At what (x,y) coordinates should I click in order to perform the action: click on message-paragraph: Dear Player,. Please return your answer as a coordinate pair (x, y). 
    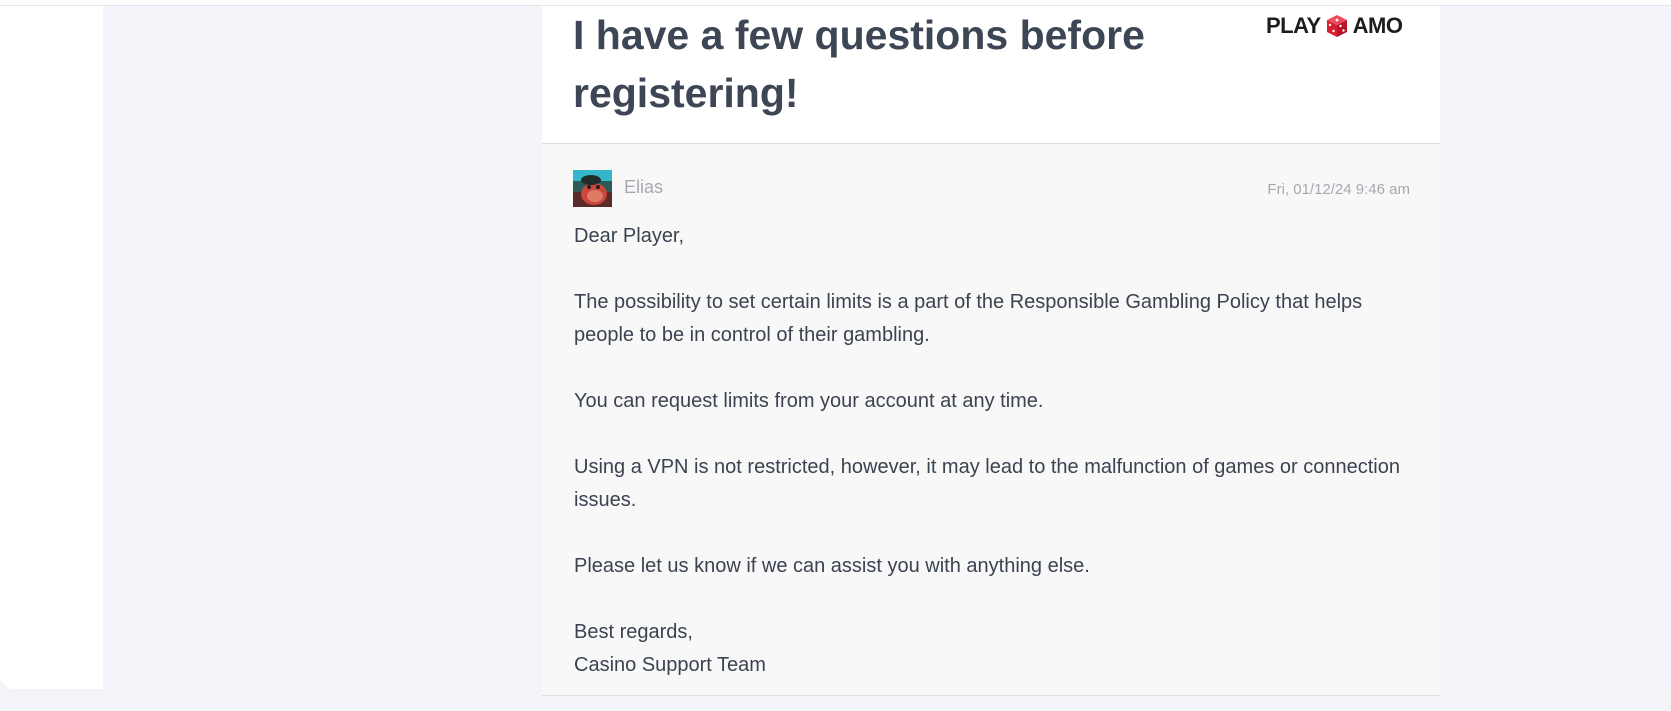
    Looking at the image, I should click on (629, 236).